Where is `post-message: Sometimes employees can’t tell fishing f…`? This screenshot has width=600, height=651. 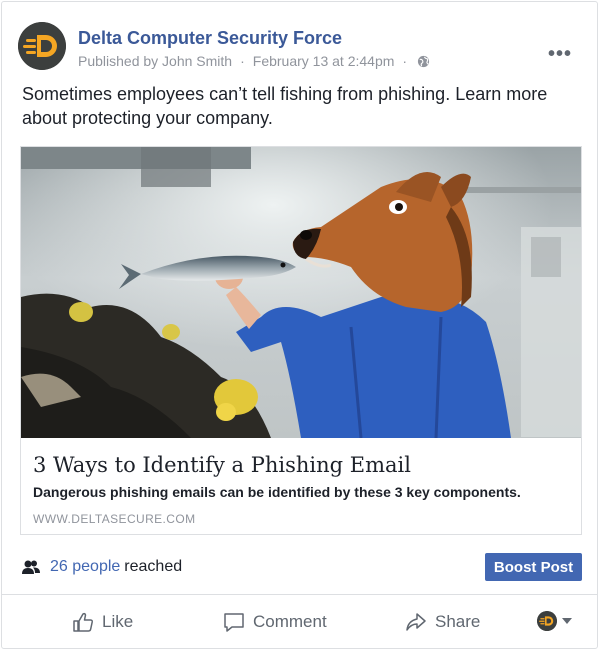 post-message: Sometimes employees can’t tell fishing f… is located at coordinates (285, 106).